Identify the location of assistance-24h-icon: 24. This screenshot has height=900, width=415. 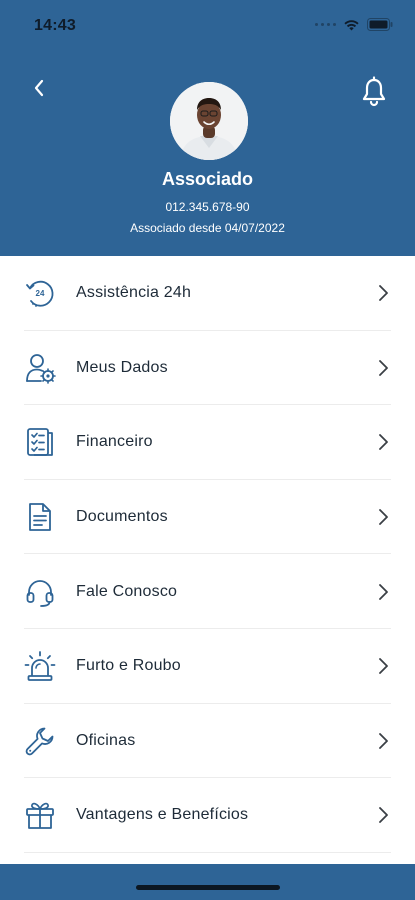
(40, 294).